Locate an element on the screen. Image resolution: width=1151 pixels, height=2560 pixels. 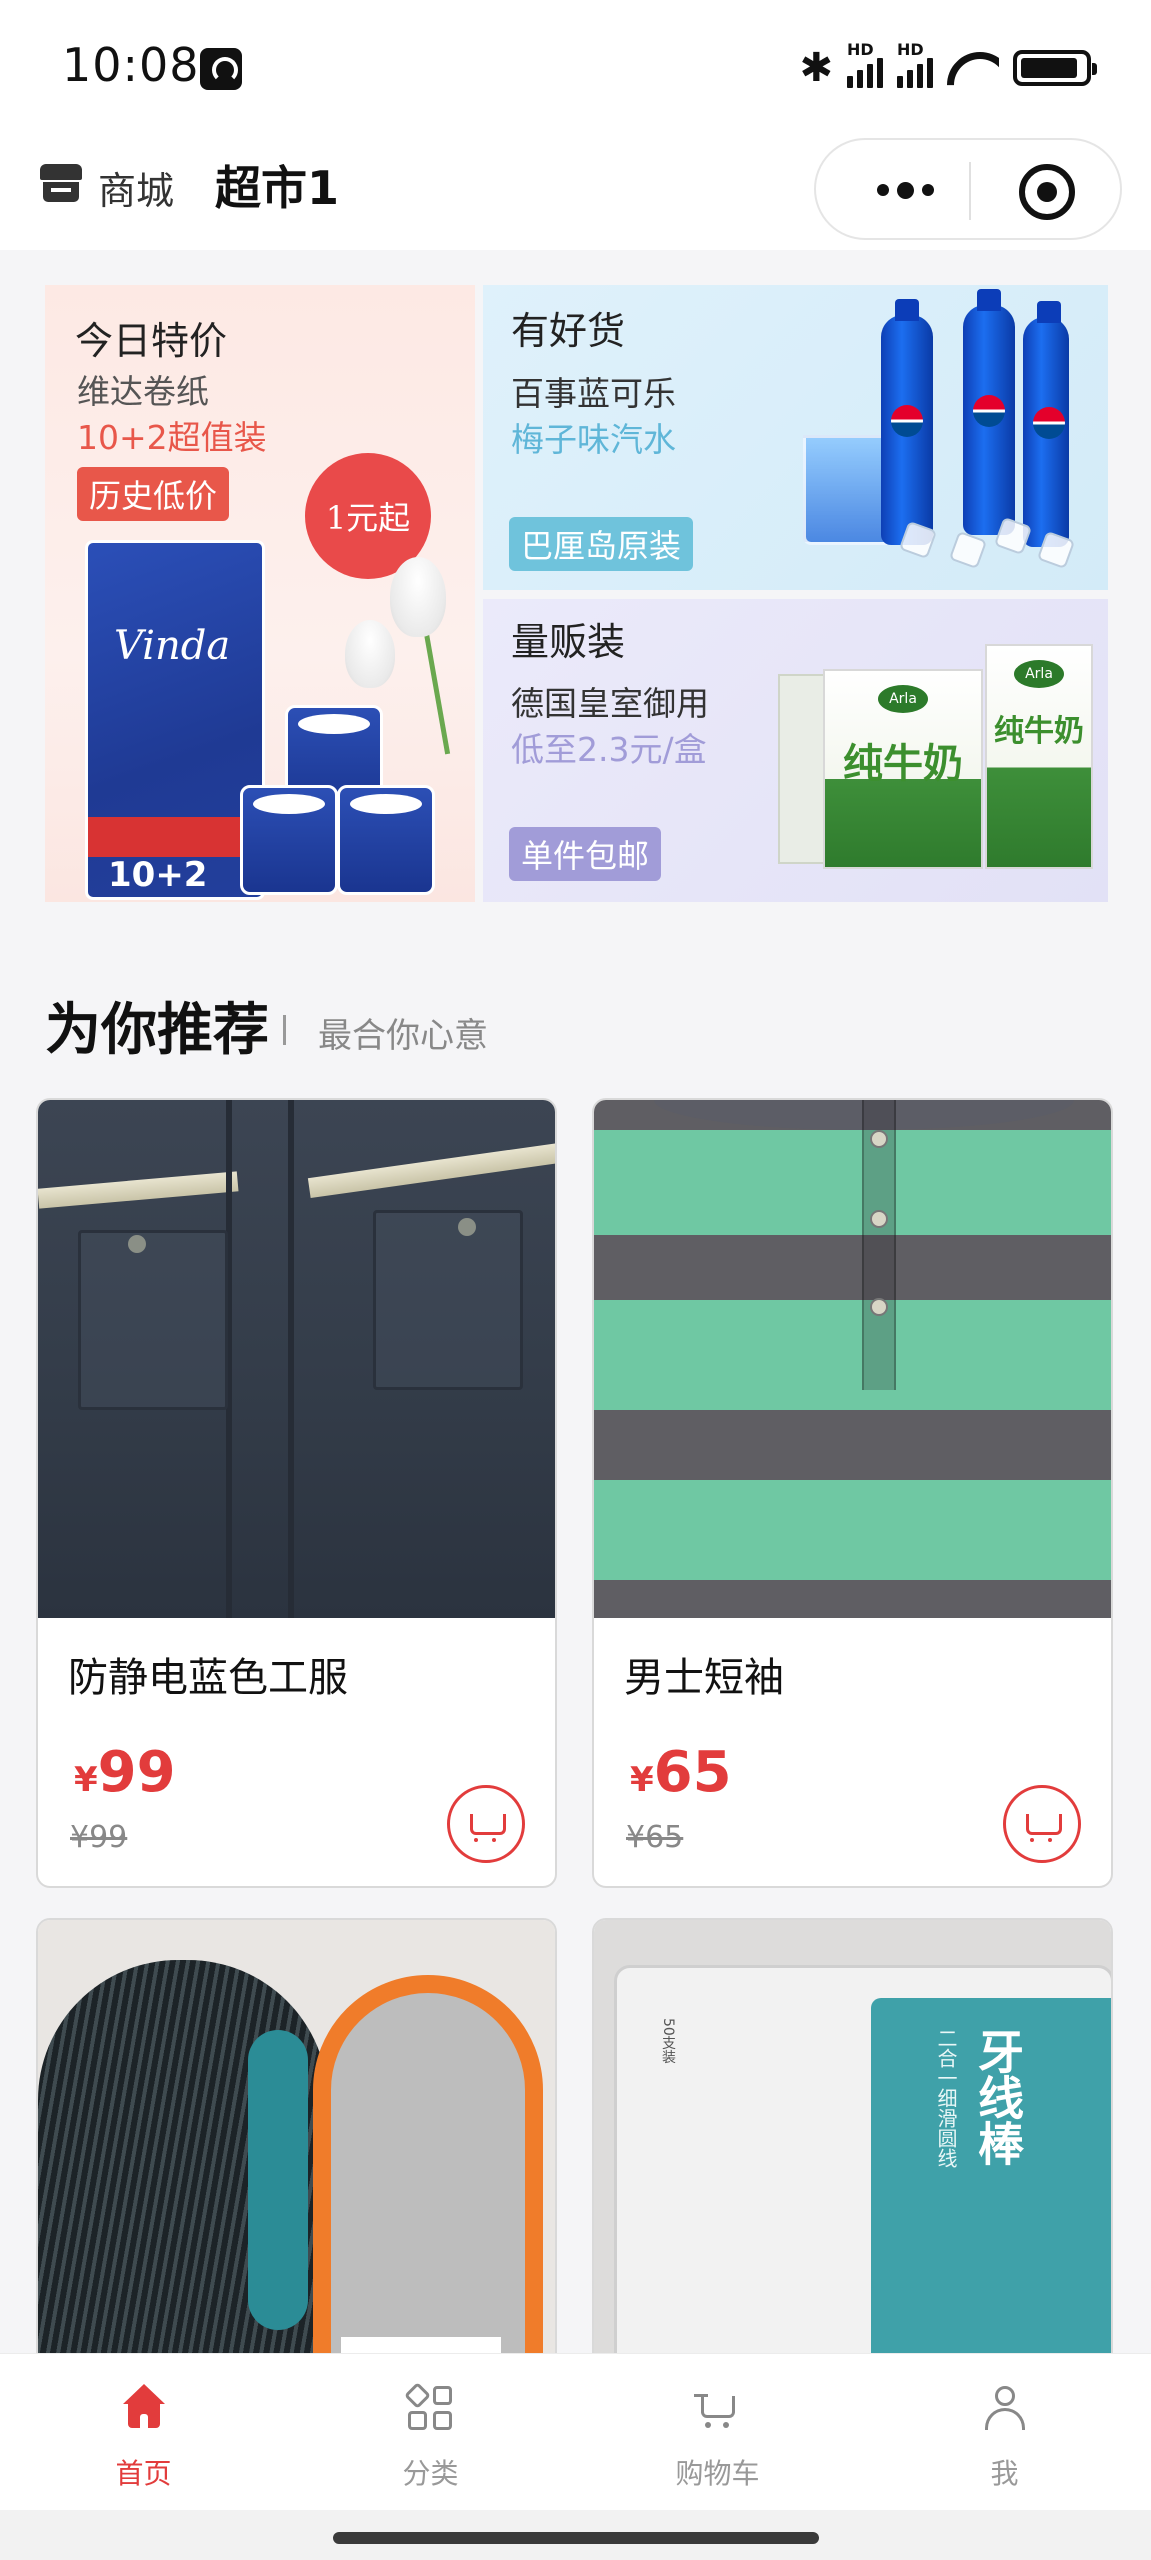
tab-cart: 购物车 is located at coordinates (717, 2432).